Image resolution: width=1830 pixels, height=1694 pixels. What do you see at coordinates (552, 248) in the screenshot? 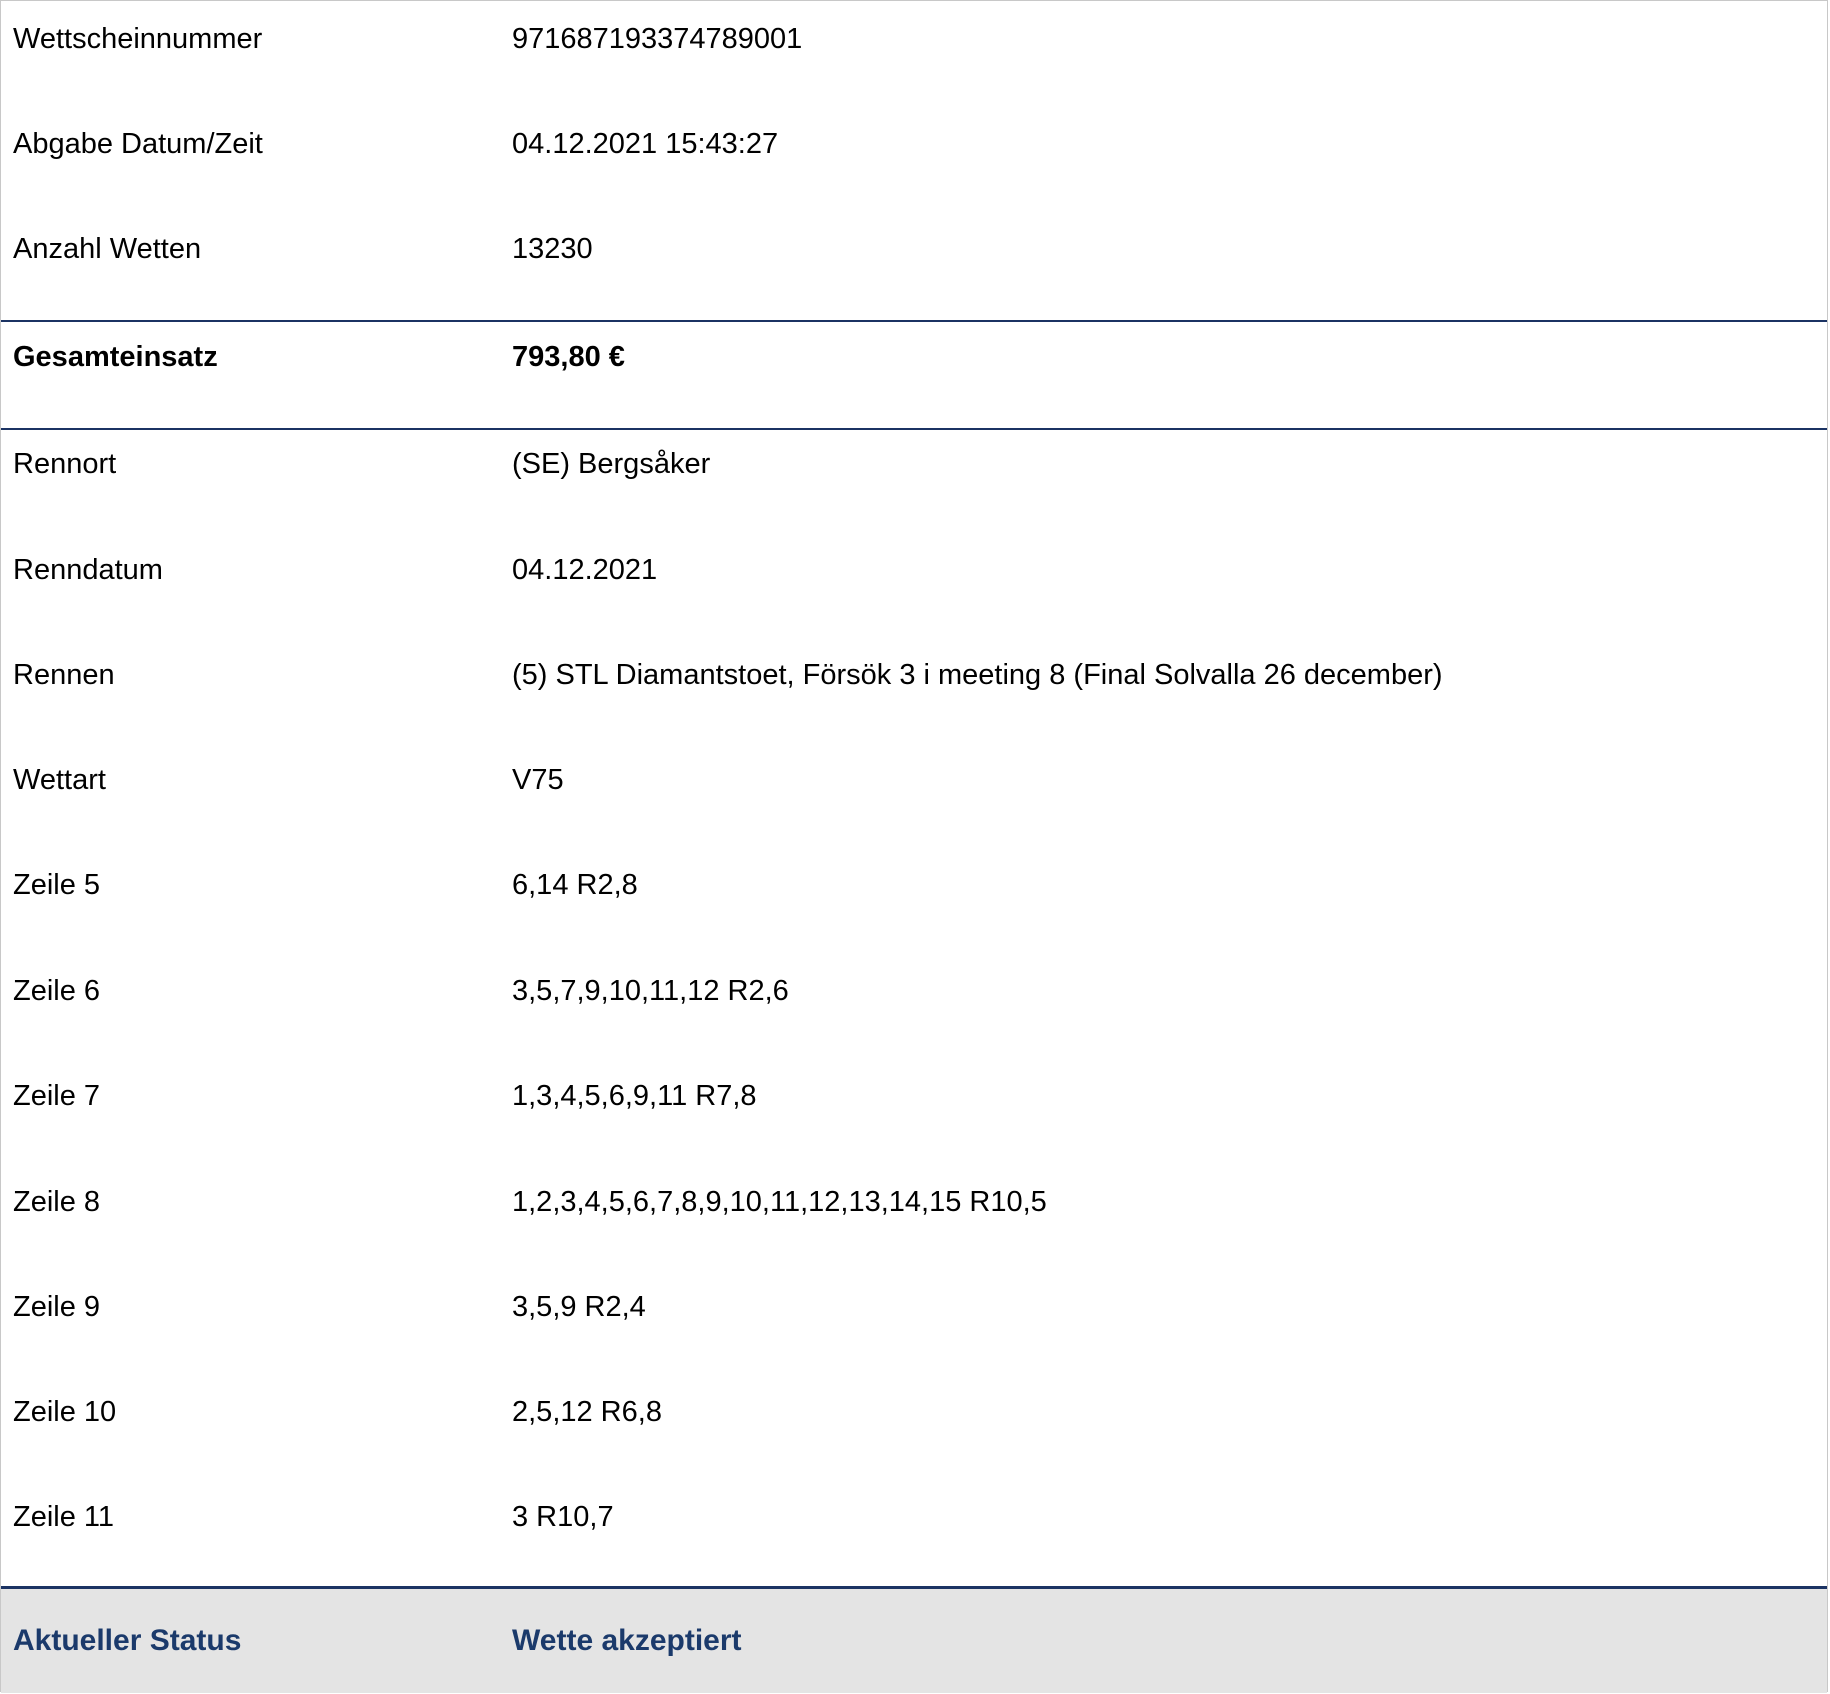
I see `bet-count-value: 13230` at bounding box center [552, 248].